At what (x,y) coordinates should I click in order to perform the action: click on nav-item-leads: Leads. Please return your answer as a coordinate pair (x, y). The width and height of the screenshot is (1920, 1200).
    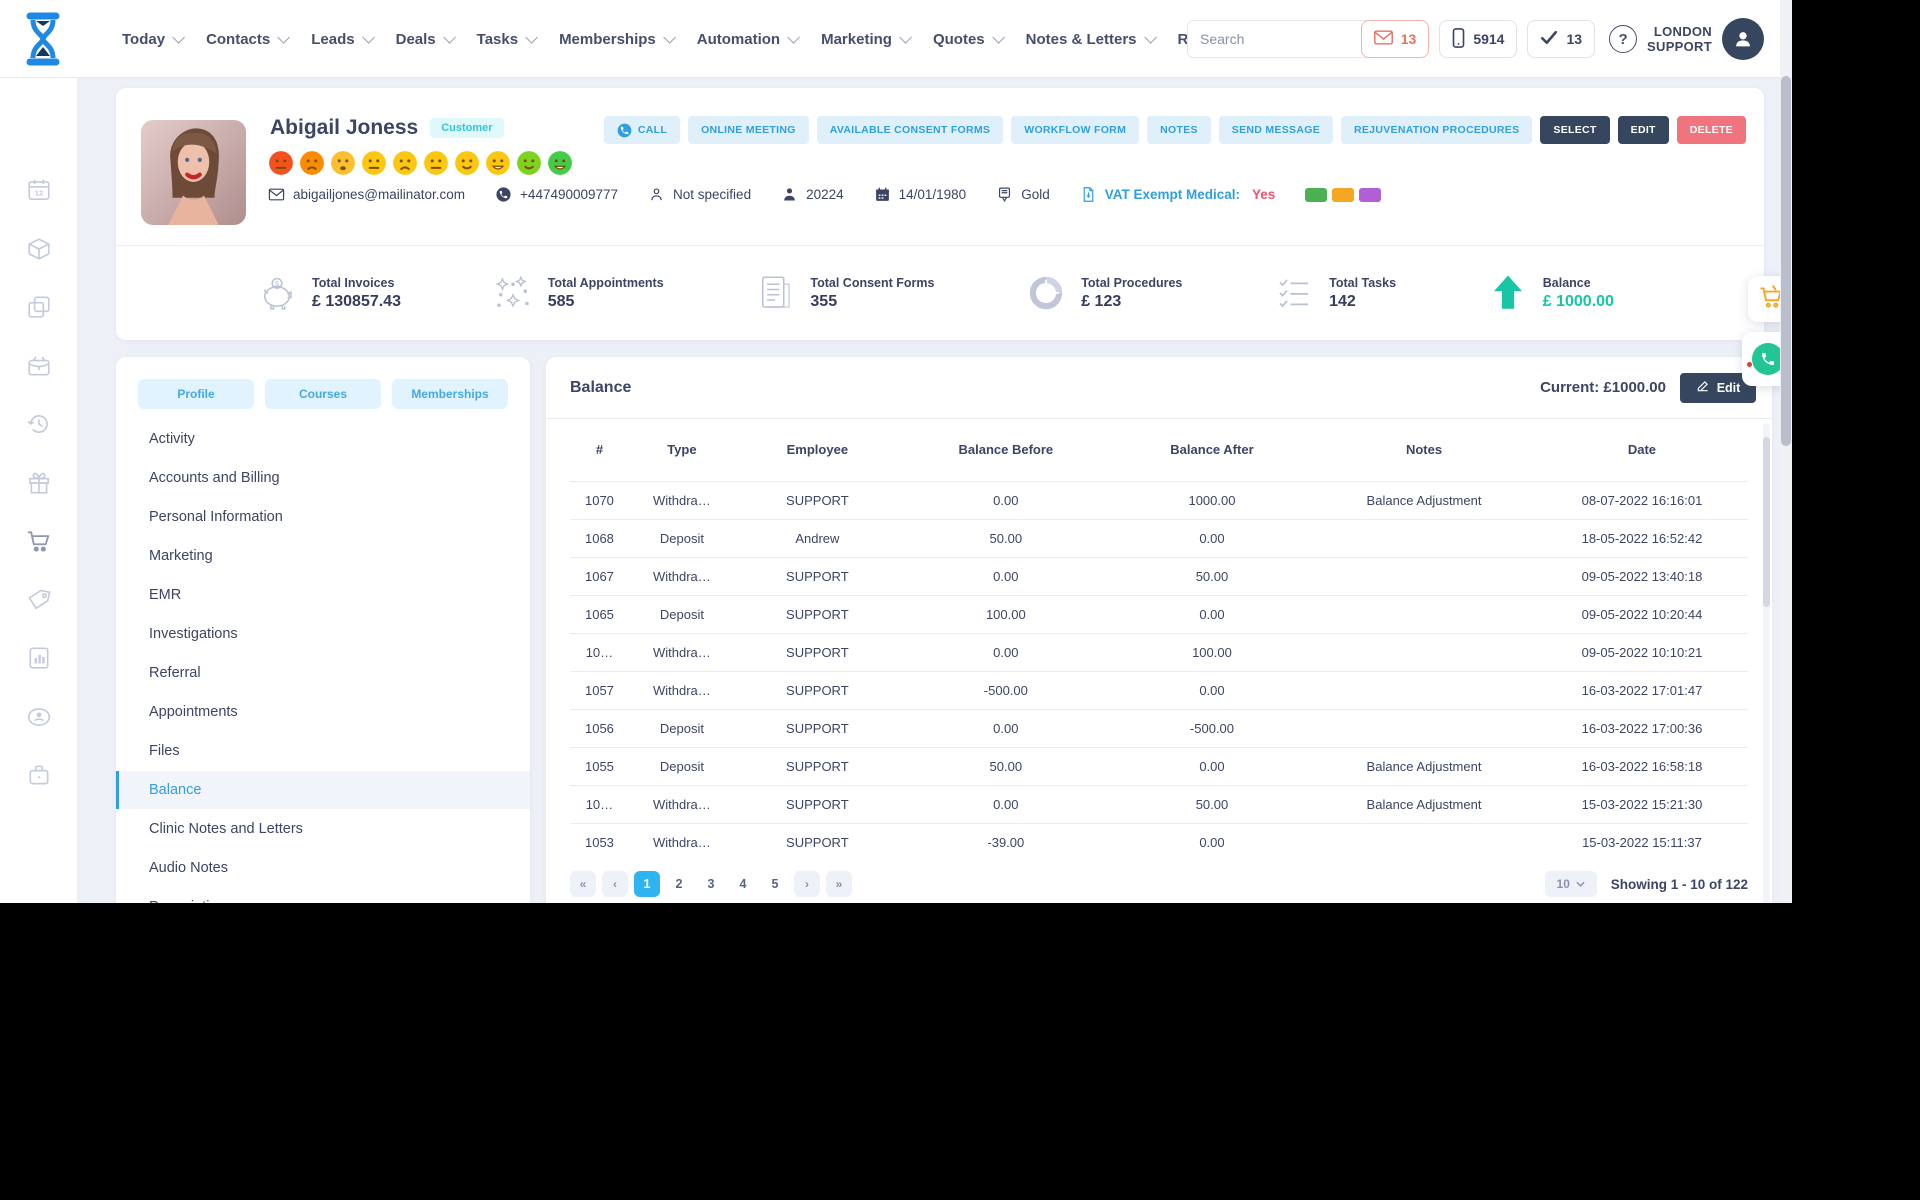
    Looking at the image, I should click on (343, 39).